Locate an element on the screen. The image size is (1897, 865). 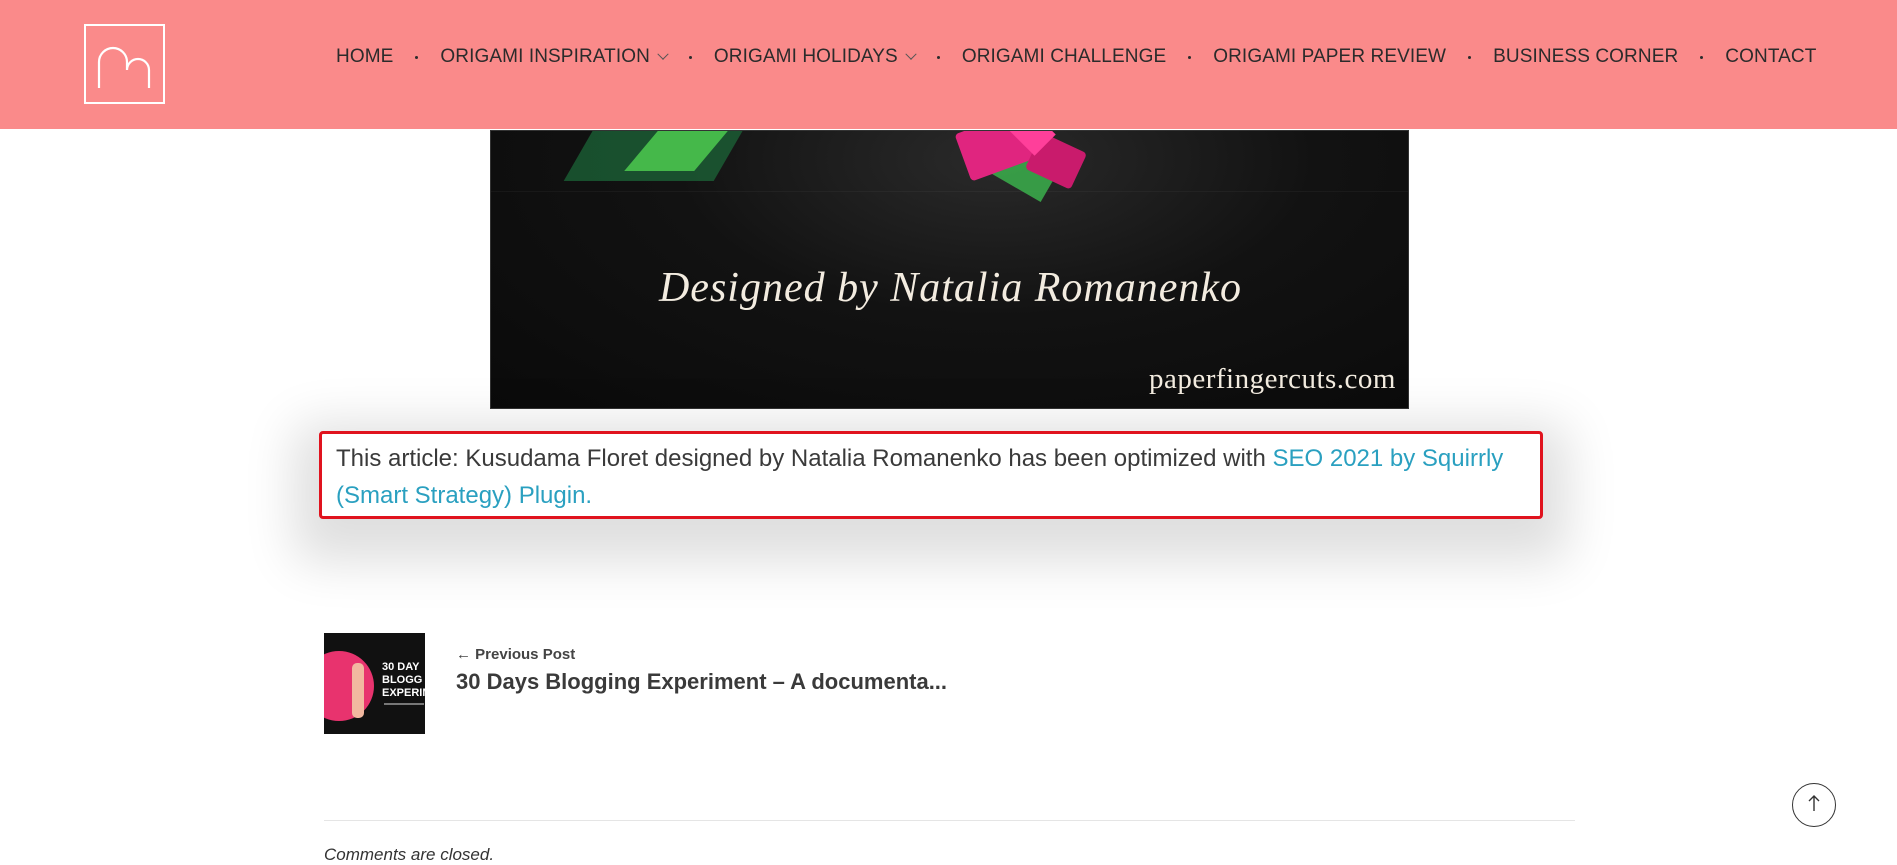
previous-post-label: ← Previous Post is located at coordinates (516, 654).